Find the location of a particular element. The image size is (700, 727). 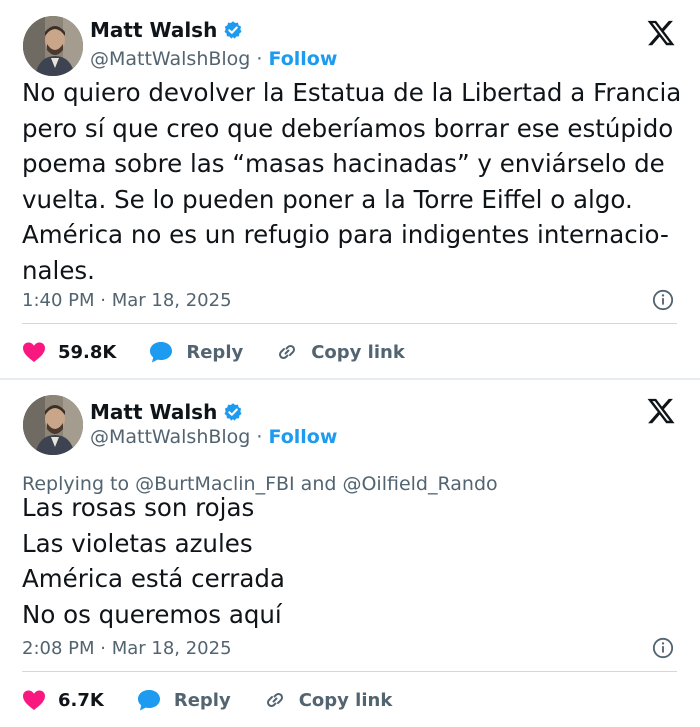

action-bar: 6.7K Reply Copy link is located at coordinates (207, 700).